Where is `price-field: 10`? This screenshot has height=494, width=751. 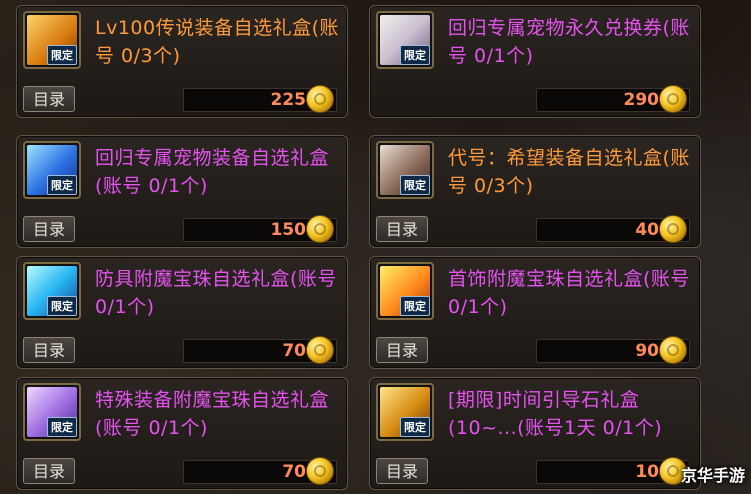
price-field: 10 is located at coordinates (613, 471).